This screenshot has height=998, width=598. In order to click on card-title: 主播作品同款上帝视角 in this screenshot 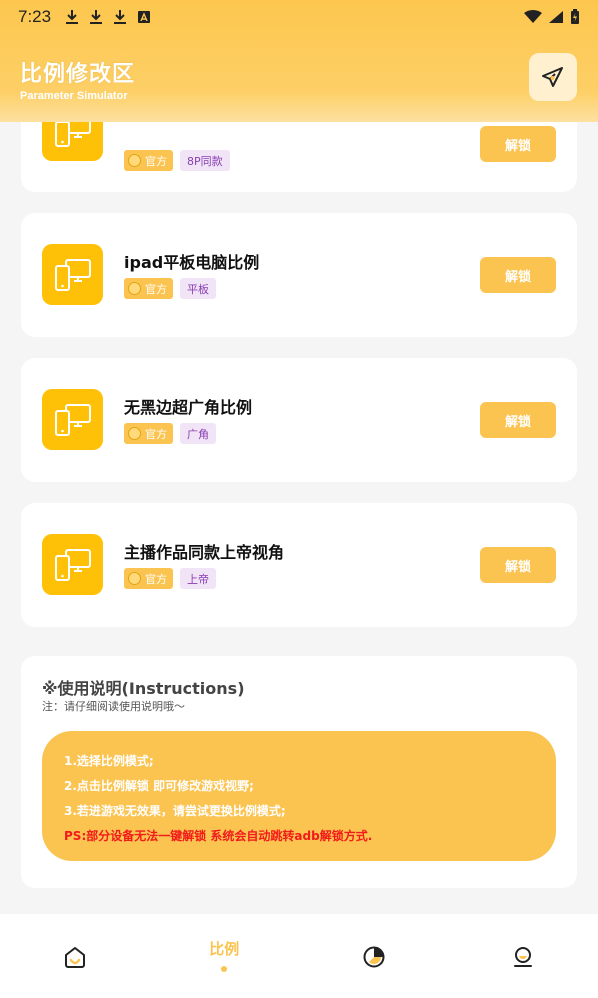, I will do `click(204, 552)`.